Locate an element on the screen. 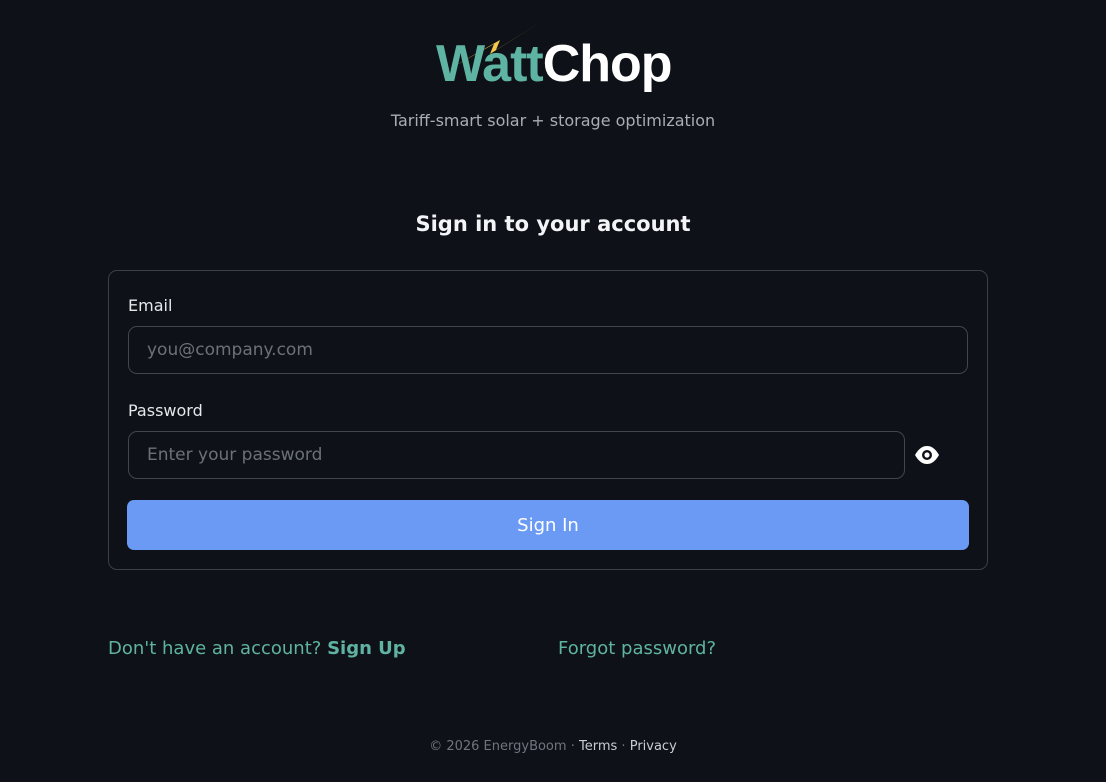  eye-icon is located at coordinates (927, 455).